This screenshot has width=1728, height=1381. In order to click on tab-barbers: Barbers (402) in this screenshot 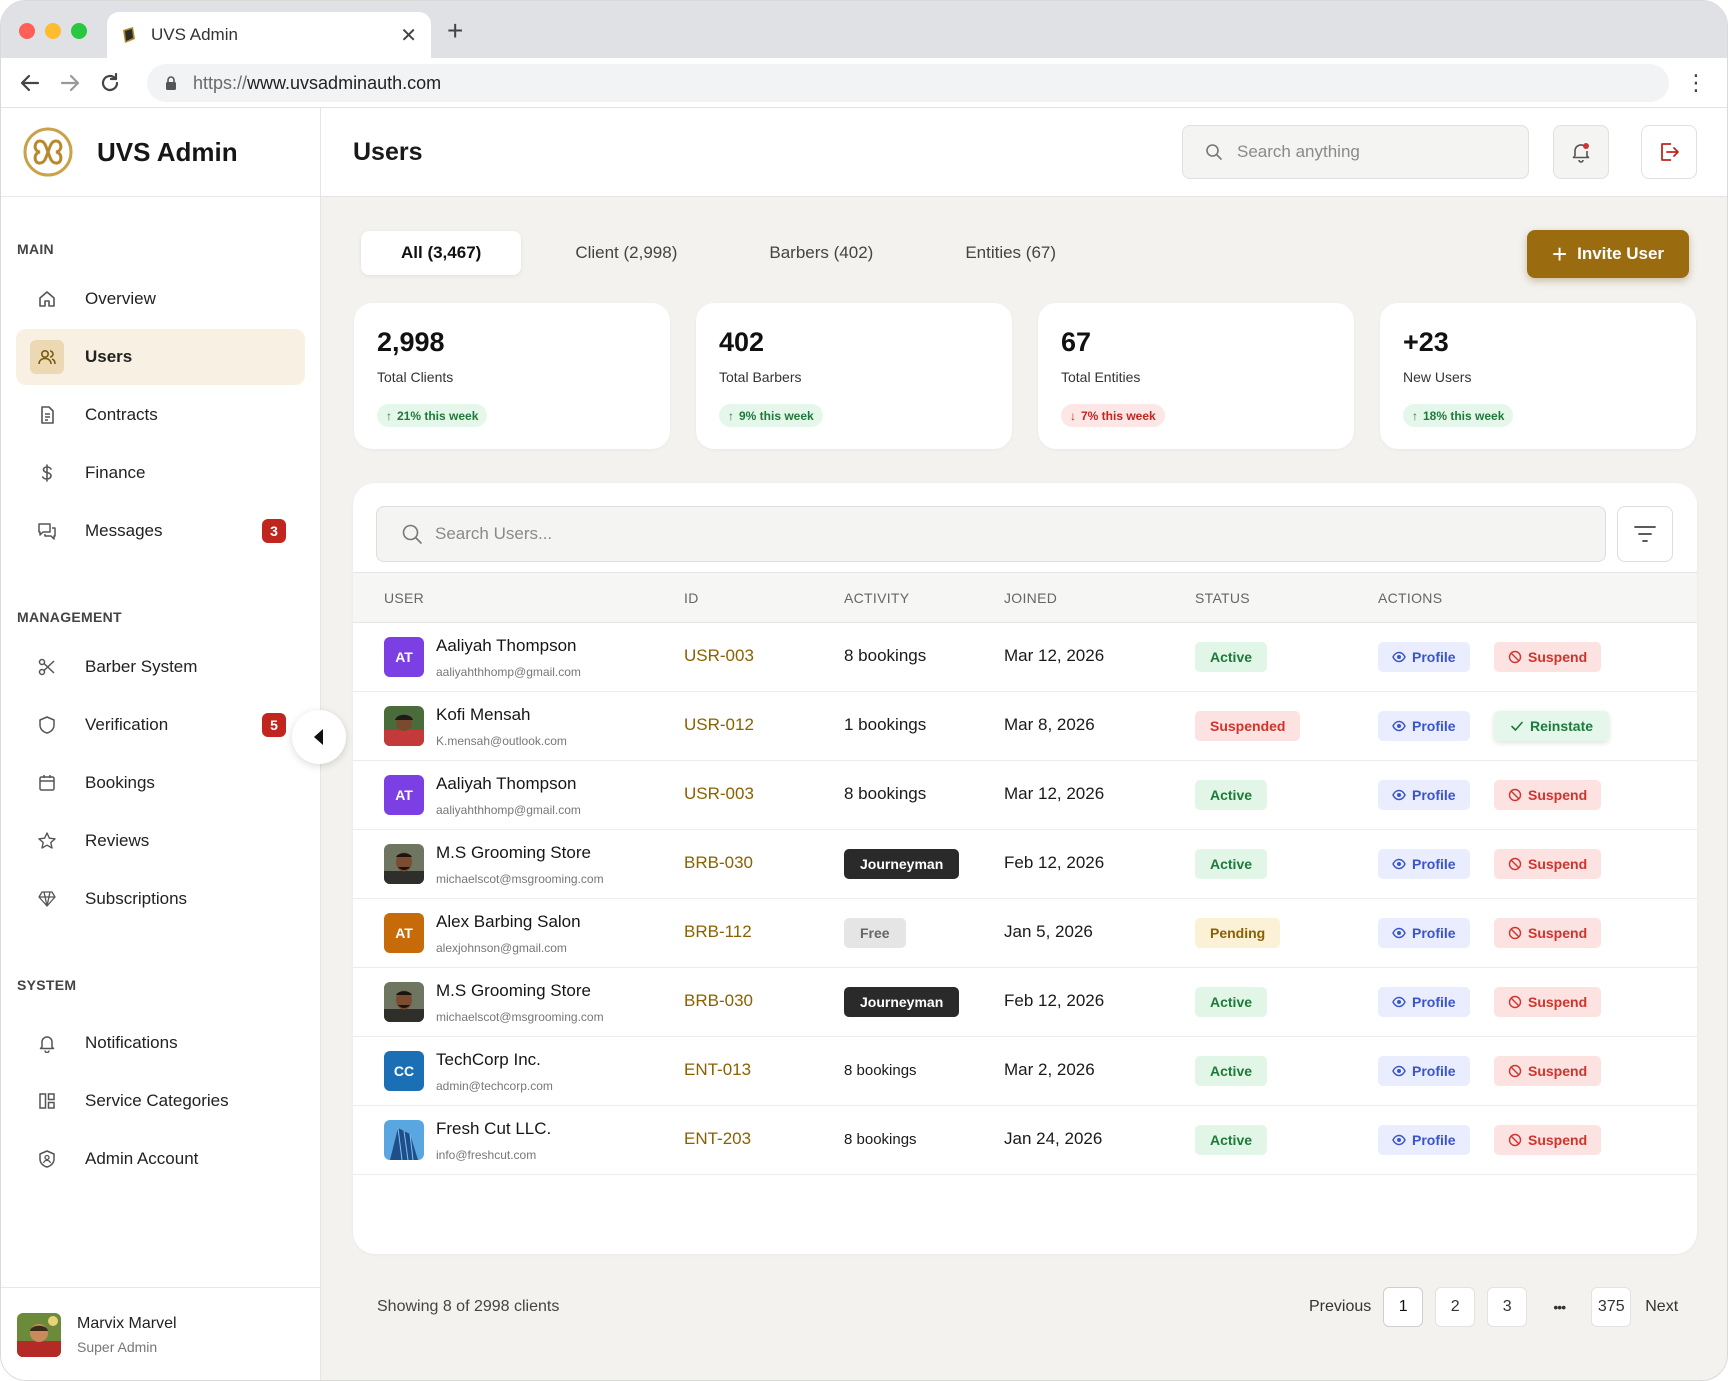, I will do `click(821, 253)`.